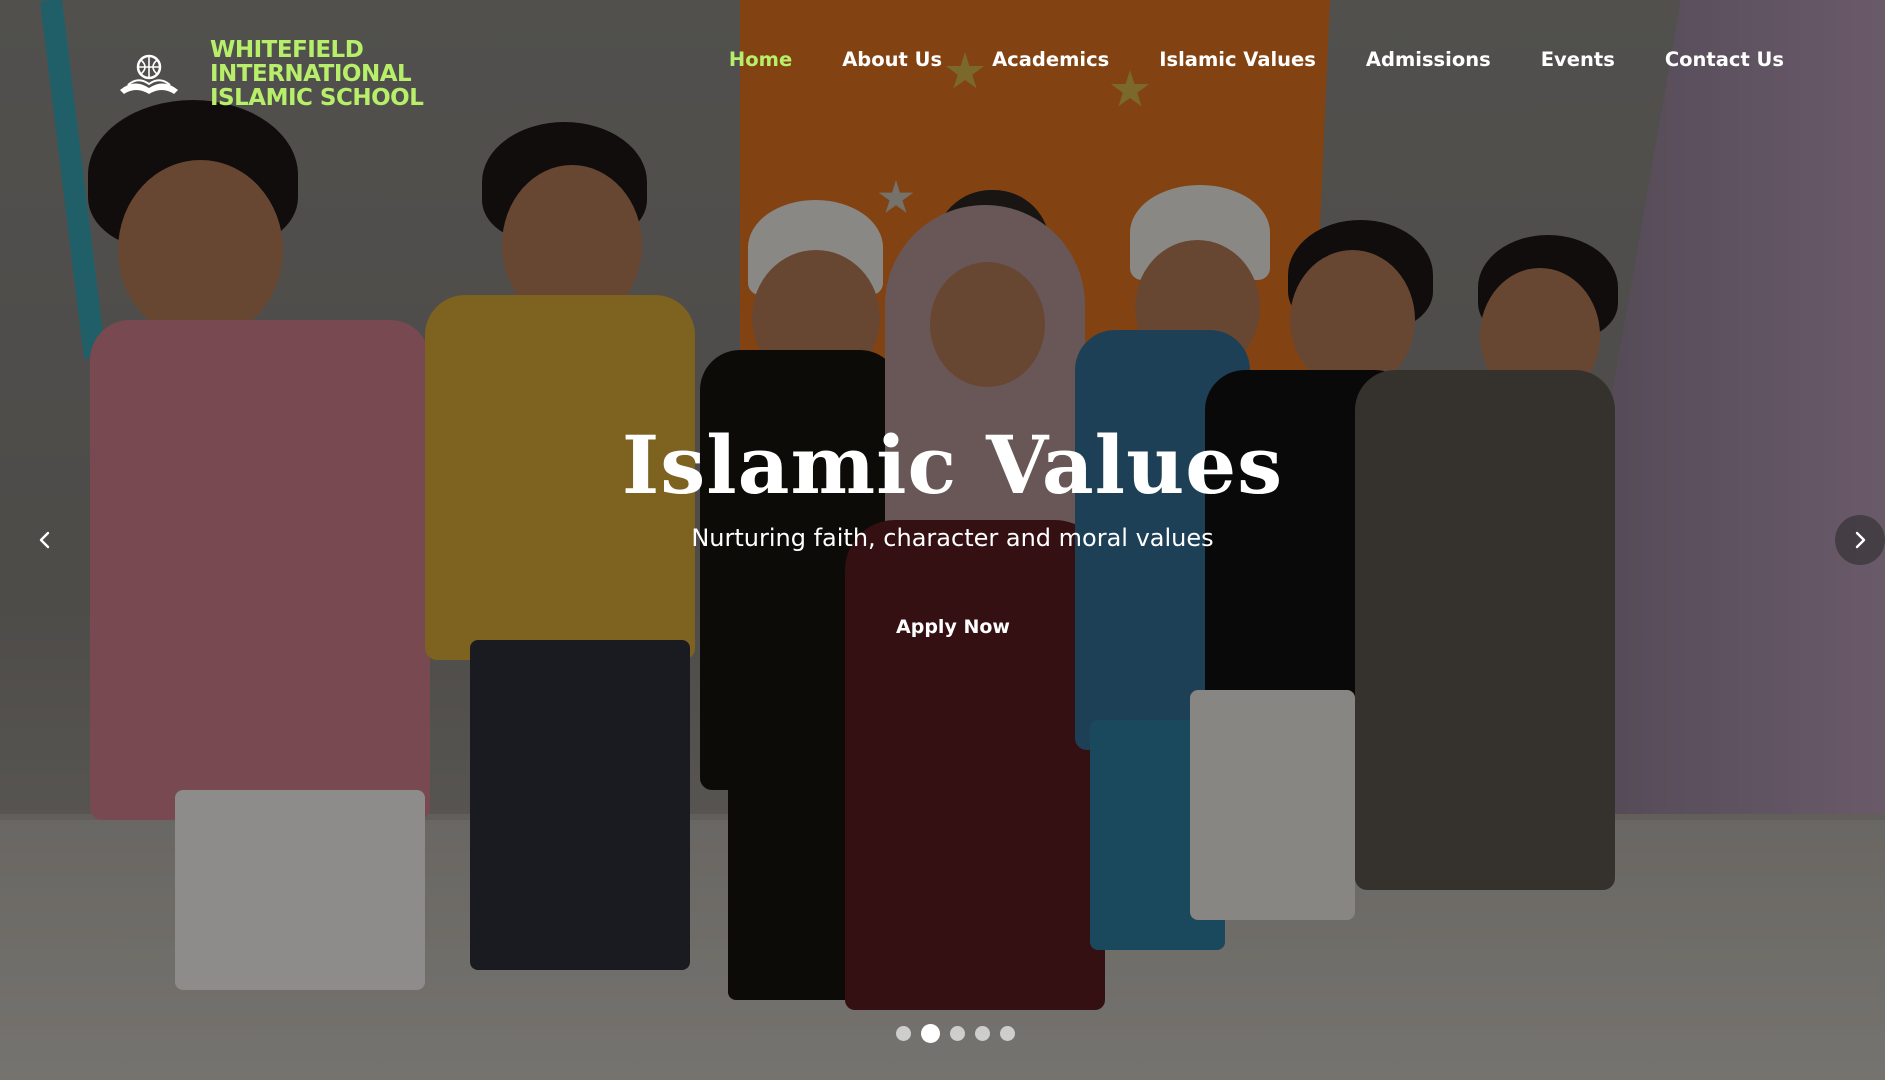 The height and width of the screenshot is (1080, 1885). Describe the element at coordinates (1050, 59) in the screenshot. I see `nav-academics: Academics` at that location.